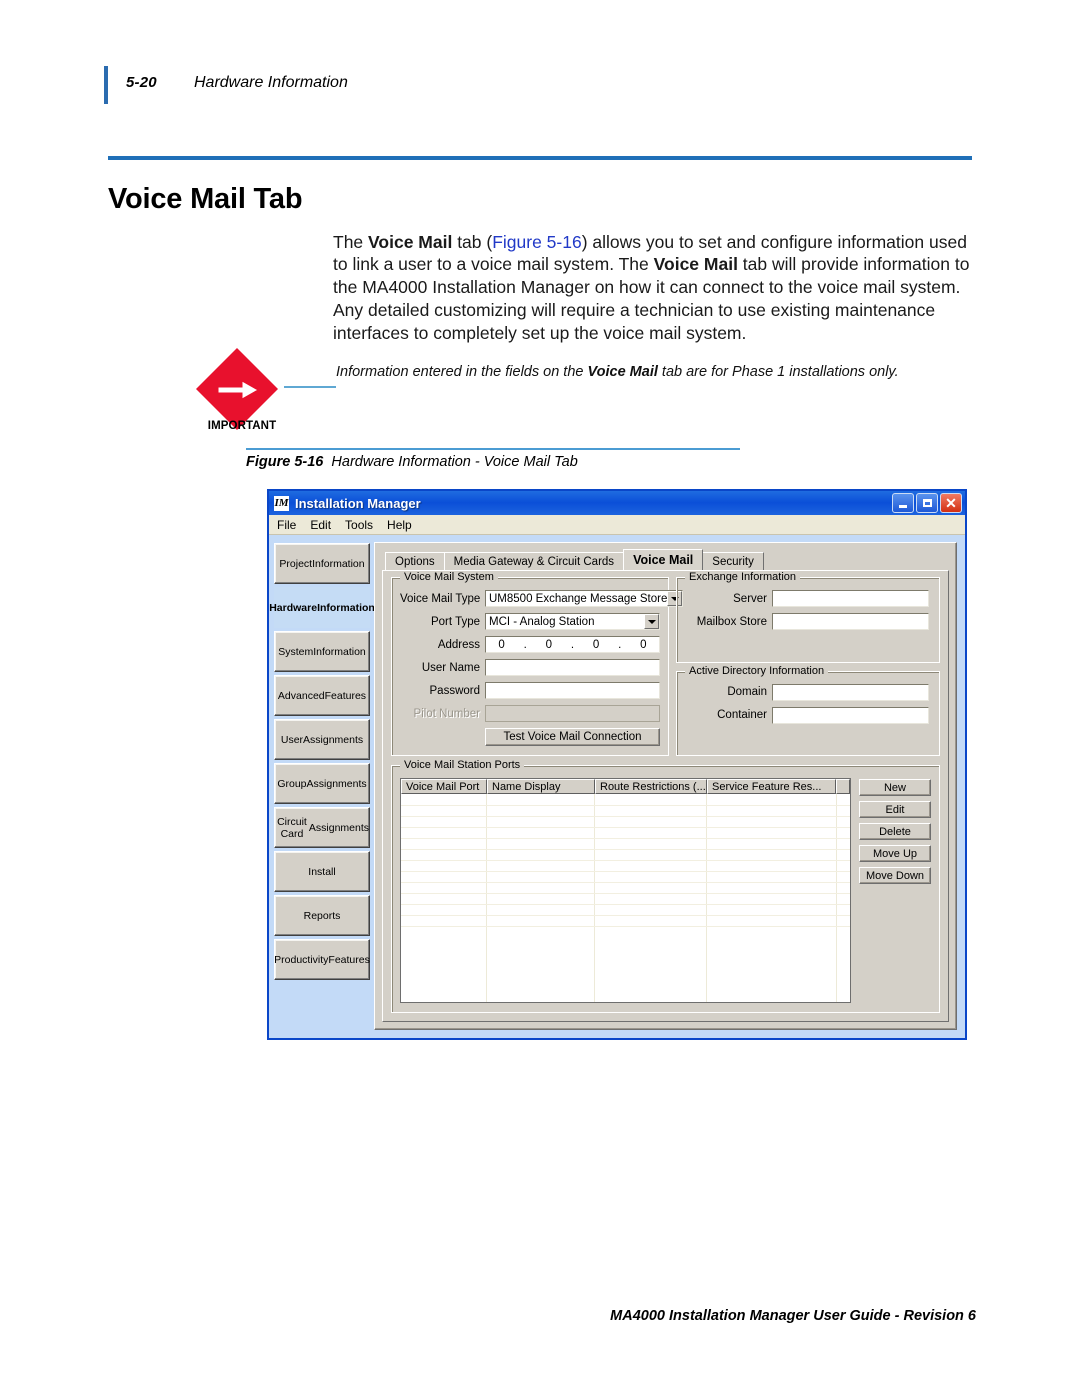 The width and height of the screenshot is (1080, 1397). Describe the element at coordinates (757, 670) in the screenshot. I see `active-directory-information-legend: Active Directory Information` at that location.